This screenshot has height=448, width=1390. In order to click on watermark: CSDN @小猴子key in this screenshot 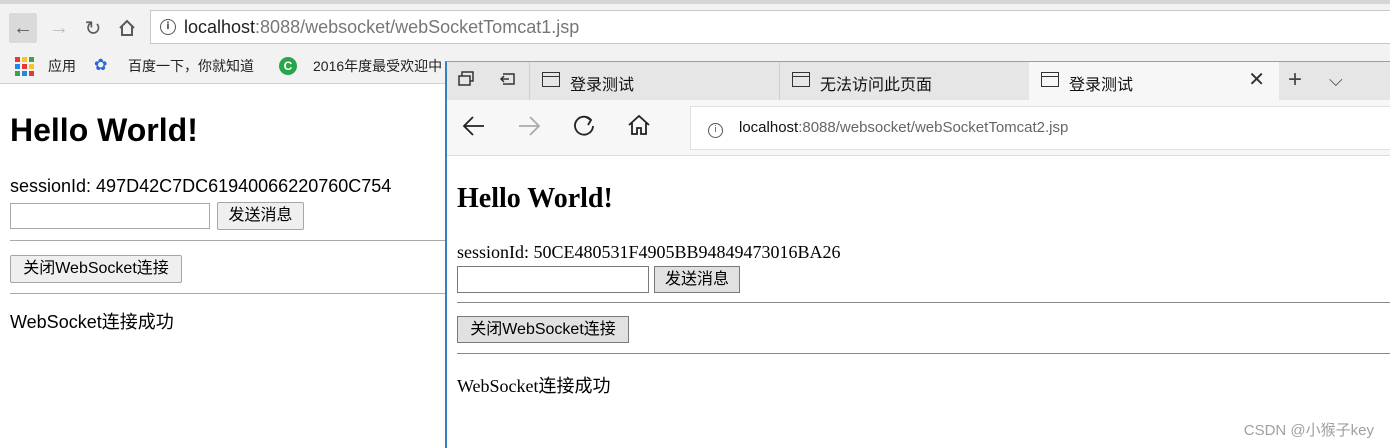, I will do `click(1308, 430)`.